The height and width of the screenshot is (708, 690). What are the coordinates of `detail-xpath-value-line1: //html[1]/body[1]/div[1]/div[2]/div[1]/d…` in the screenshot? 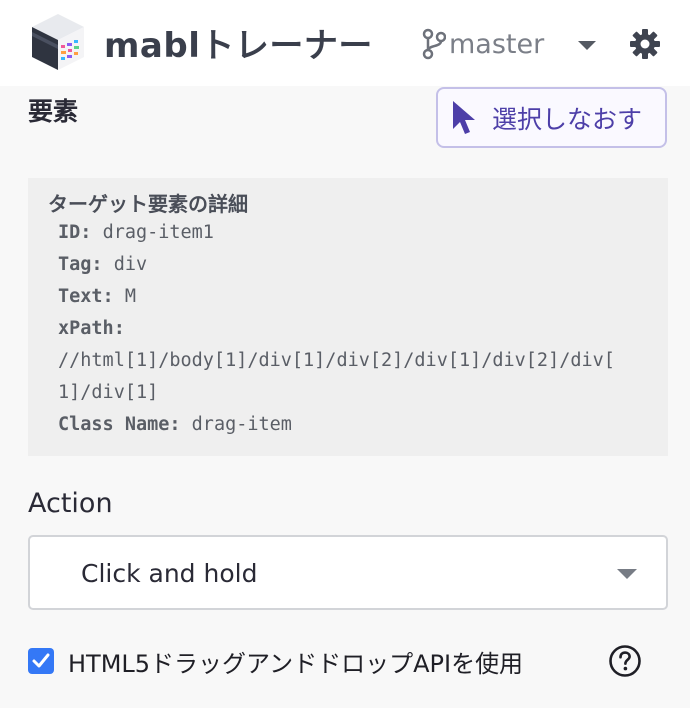 It's located at (336, 360).